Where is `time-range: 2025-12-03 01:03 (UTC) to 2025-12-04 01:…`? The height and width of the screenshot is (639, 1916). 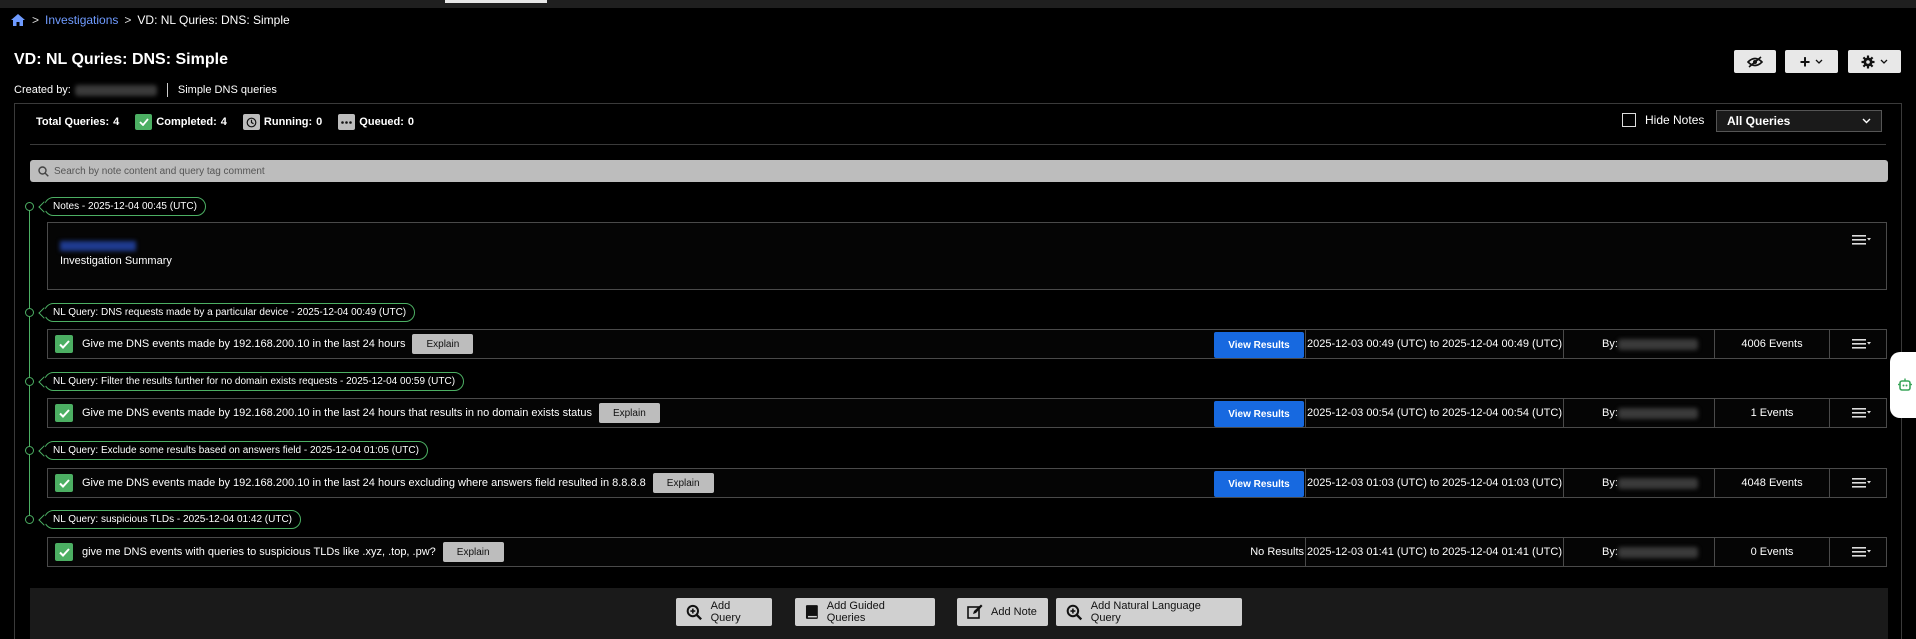
time-range: 2025-12-03 01:03 (UTC) to 2025-12-04 01:… is located at coordinates (1434, 483).